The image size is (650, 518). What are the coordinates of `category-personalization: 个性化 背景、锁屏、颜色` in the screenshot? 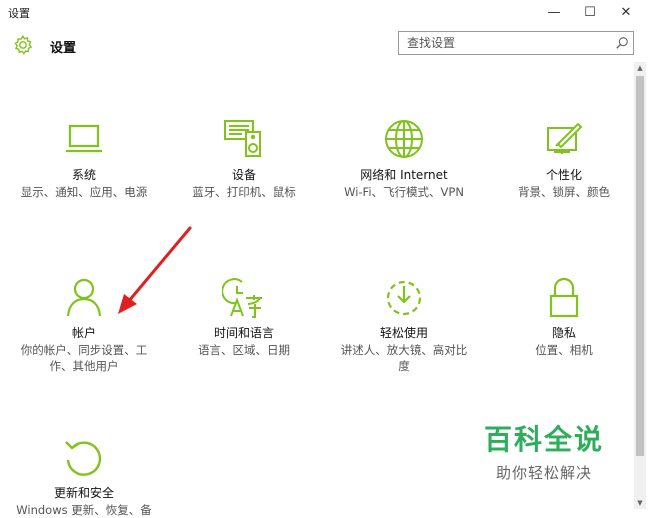 It's located at (564, 159).